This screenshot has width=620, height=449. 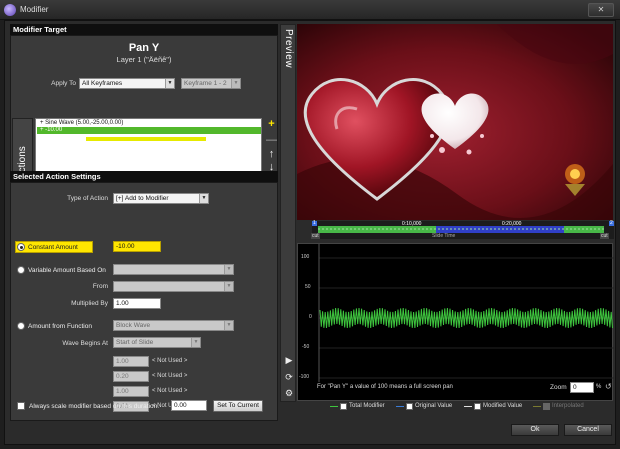 What do you see at coordinates (537, 406) in the screenshot?
I see `legend-swatch-interpolated` at bounding box center [537, 406].